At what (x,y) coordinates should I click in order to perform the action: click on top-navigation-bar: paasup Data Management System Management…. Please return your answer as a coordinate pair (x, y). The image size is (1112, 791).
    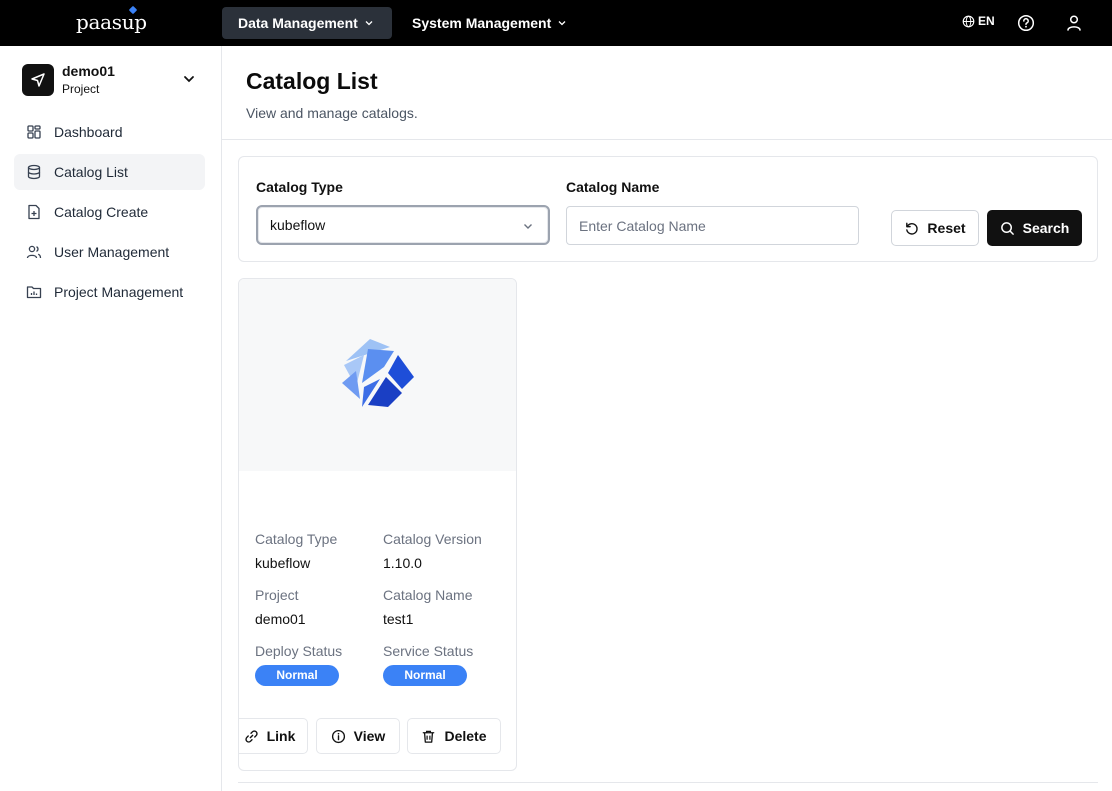
    Looking at the image, I should click on (556, 23).